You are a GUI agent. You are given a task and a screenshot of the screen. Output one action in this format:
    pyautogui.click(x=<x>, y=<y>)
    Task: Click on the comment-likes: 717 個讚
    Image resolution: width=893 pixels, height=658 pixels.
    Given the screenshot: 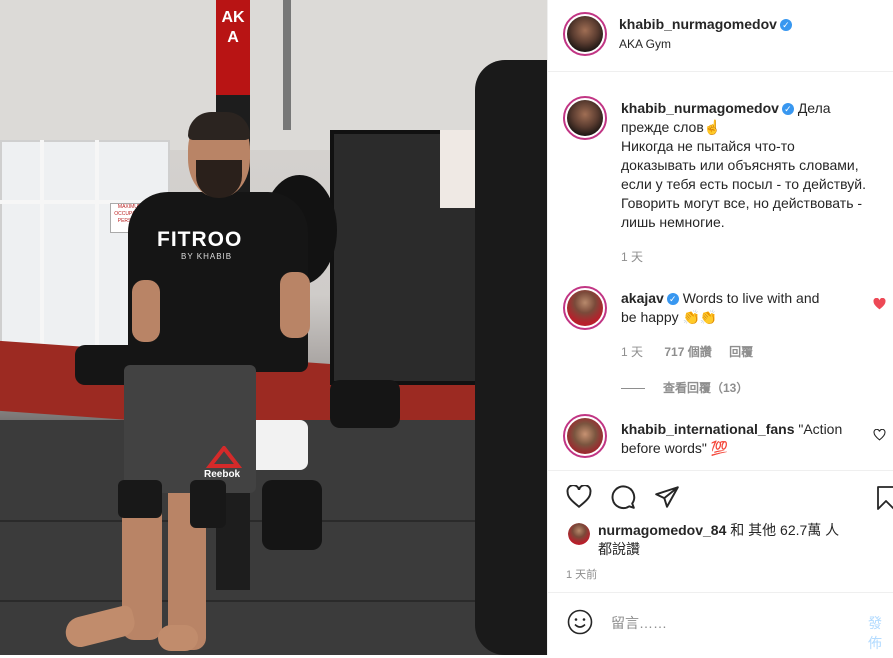 What is the action you would take?
    pyautogui.click(x=687, y=352)
    